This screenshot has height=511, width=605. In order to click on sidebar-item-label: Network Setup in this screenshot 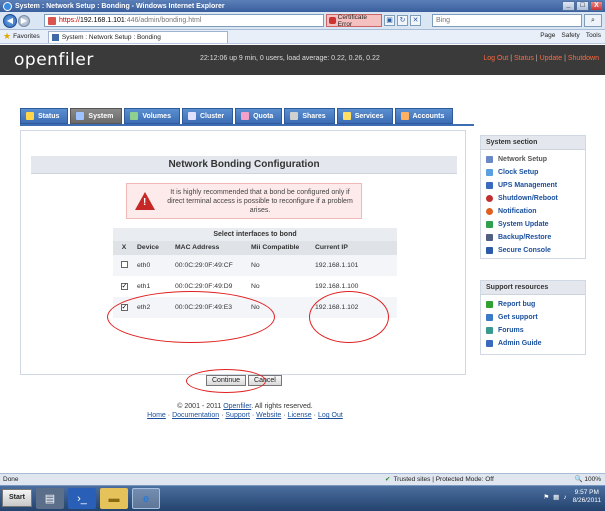, I will do `click(523, 159)`.